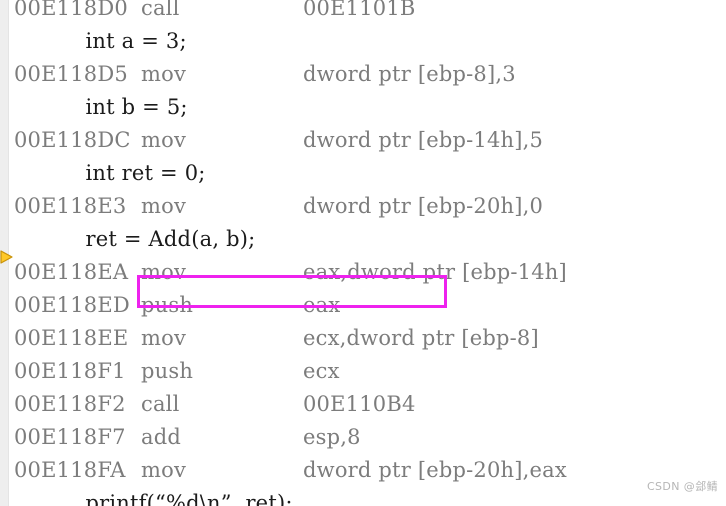  What do you see at coordinates (363, 107) in the screenshot?
I see `source-line: int b = 5;` at bounding box center [363, 107].